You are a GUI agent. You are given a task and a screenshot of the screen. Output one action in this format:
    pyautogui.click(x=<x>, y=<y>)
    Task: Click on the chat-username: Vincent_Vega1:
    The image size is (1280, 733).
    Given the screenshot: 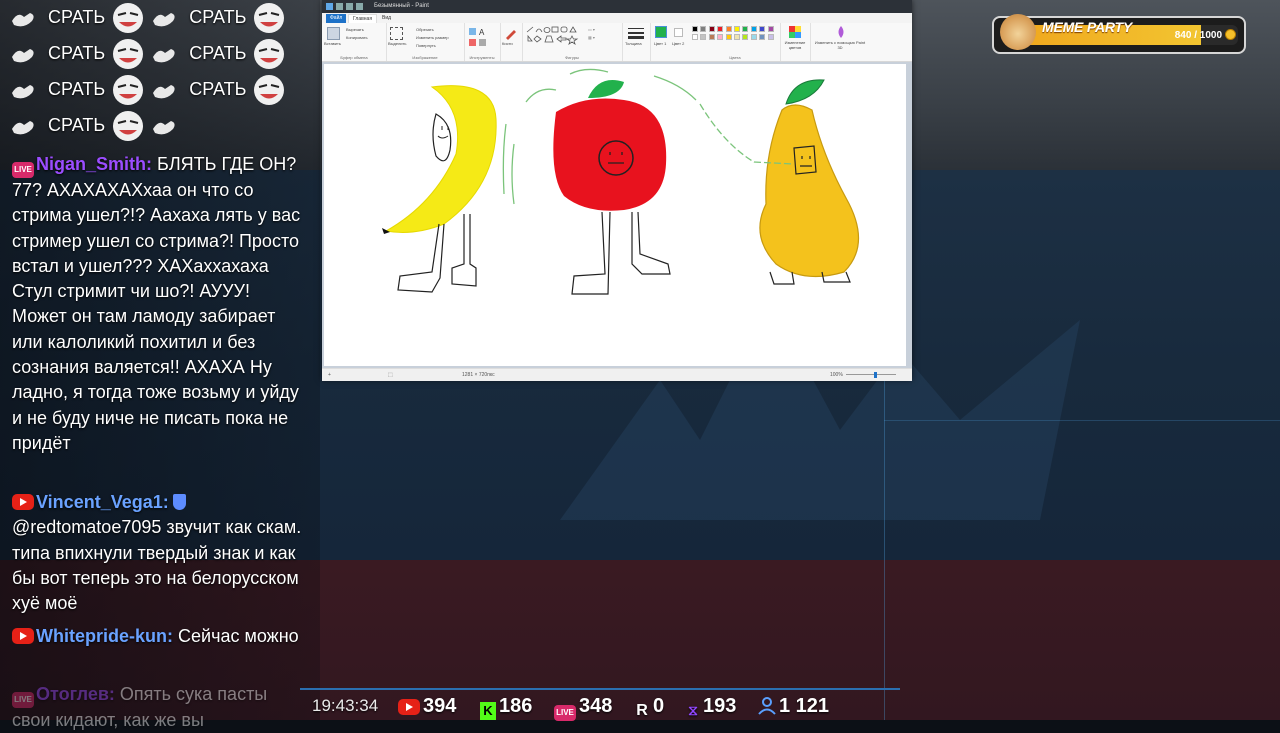 What is the action you would take?
    pyautogui.click(x=102, y=502)
    